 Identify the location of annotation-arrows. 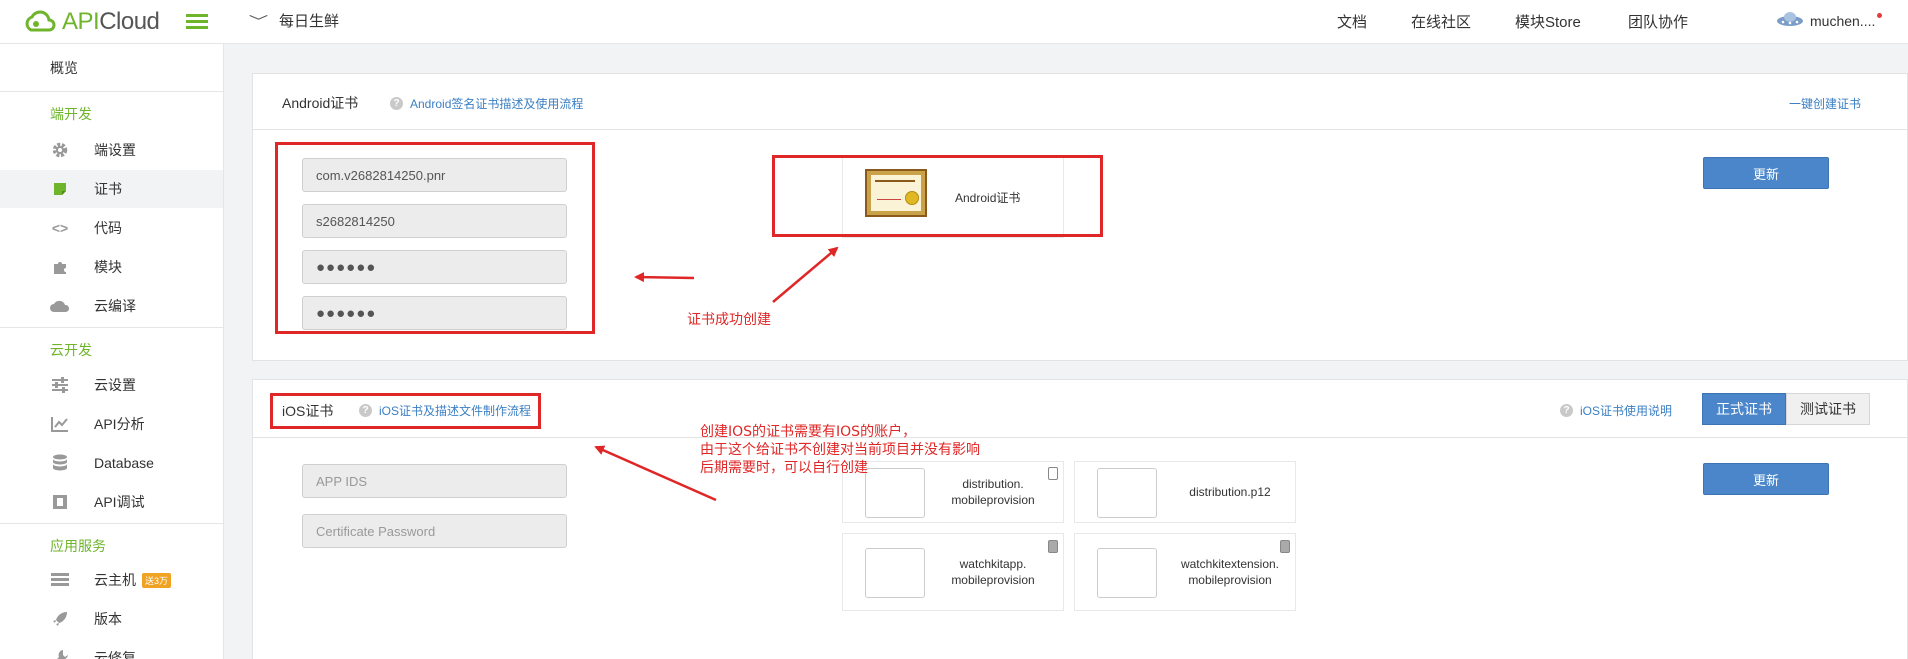
(716, 374).